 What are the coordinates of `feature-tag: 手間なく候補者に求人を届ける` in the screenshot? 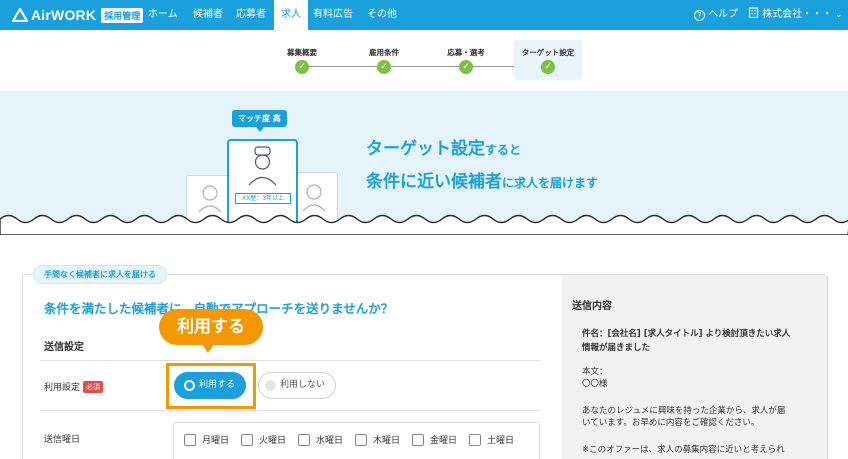 It's located at (100, 274).